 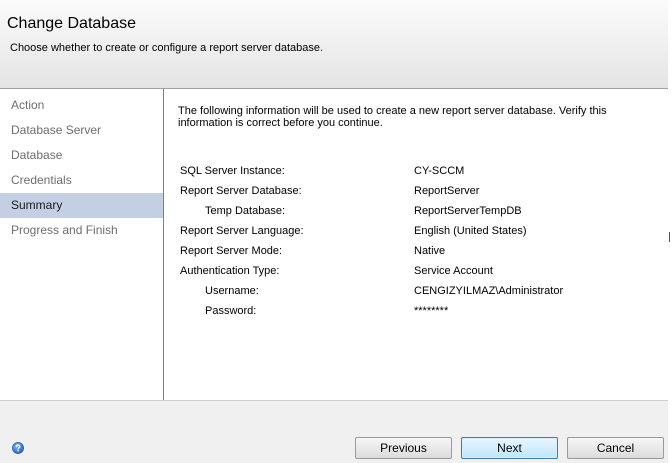 What do you see at coordinates (18, 448) in the screenshot?
I see `help-icon` at bounding box center [18, 448].